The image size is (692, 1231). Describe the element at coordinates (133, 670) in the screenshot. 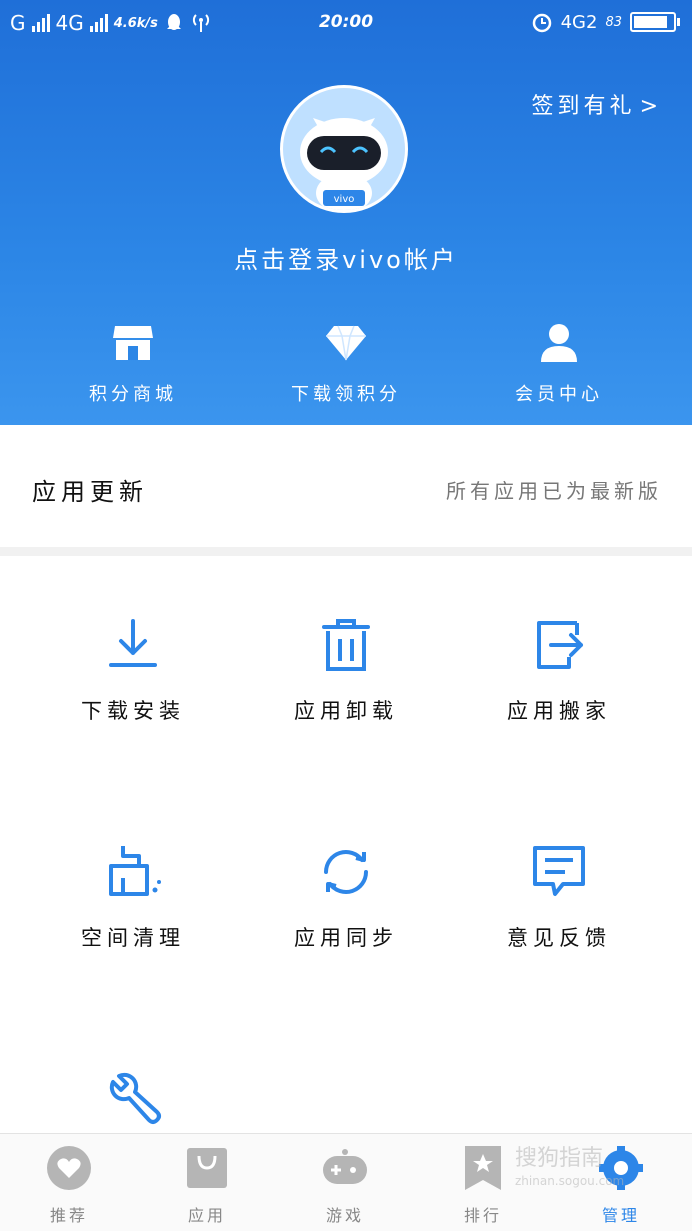

I see `tool-download-install: 下载安装` at that location.